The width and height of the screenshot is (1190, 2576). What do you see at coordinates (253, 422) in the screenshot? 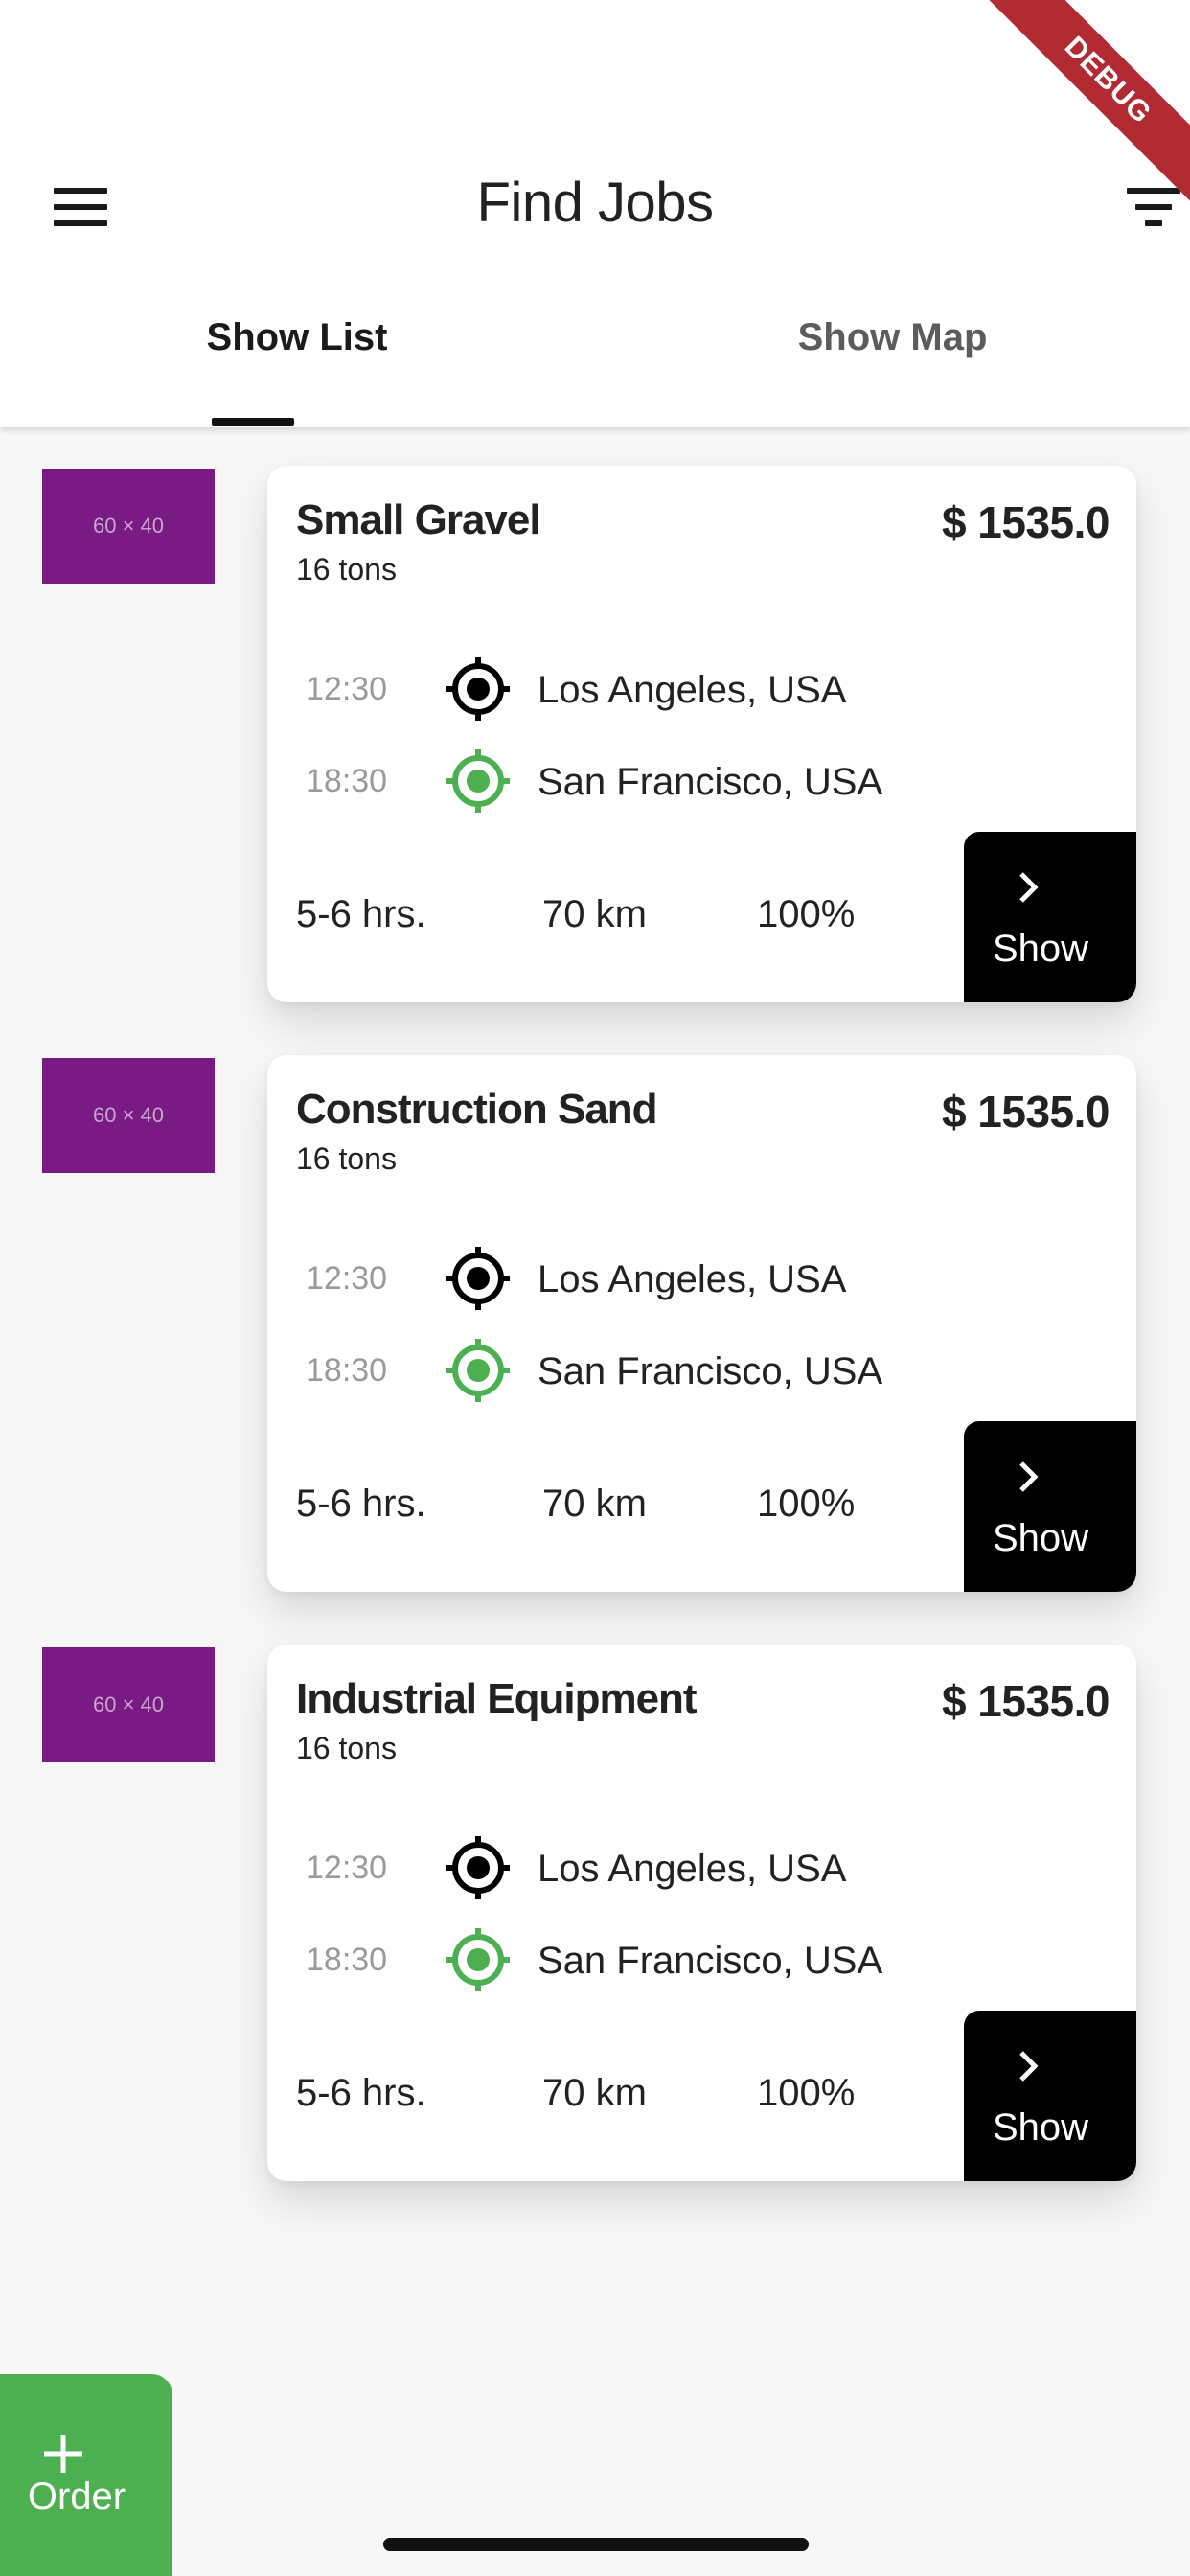
I see `tab-indicator` at bounding box center [253, 422].